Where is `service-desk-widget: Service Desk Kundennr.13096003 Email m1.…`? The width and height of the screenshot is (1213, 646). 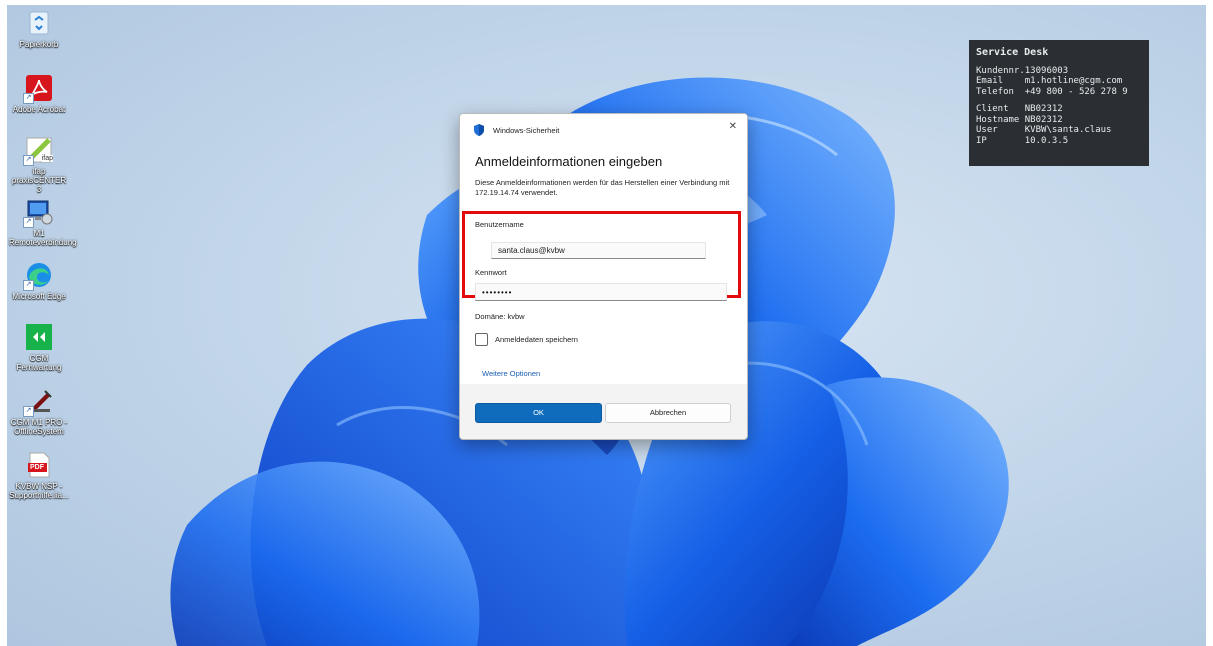
service-desk-widget: Service Desk Kundennr.13096003 Email m1.… is located at coordinates (1059, 103).